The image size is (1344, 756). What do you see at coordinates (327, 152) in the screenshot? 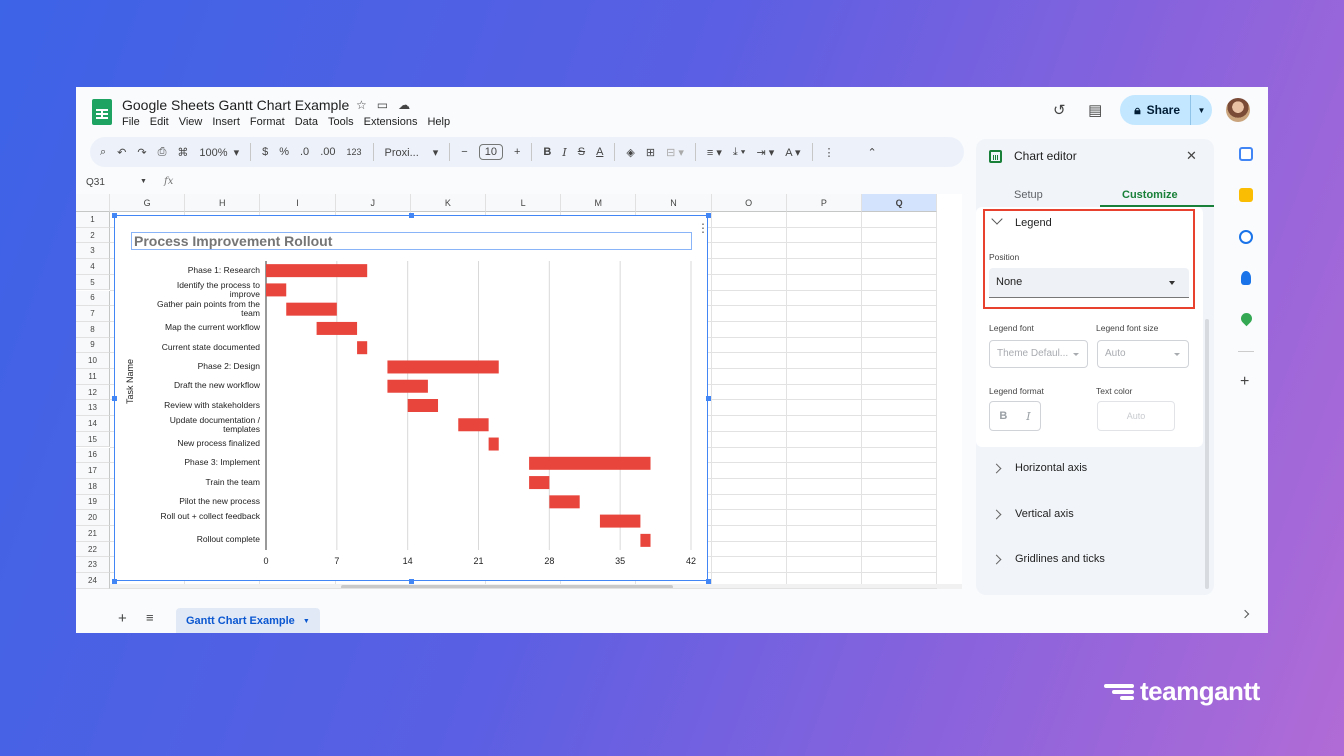
I see `increase-decimal-button: .00` at bounding box center [327, 152].